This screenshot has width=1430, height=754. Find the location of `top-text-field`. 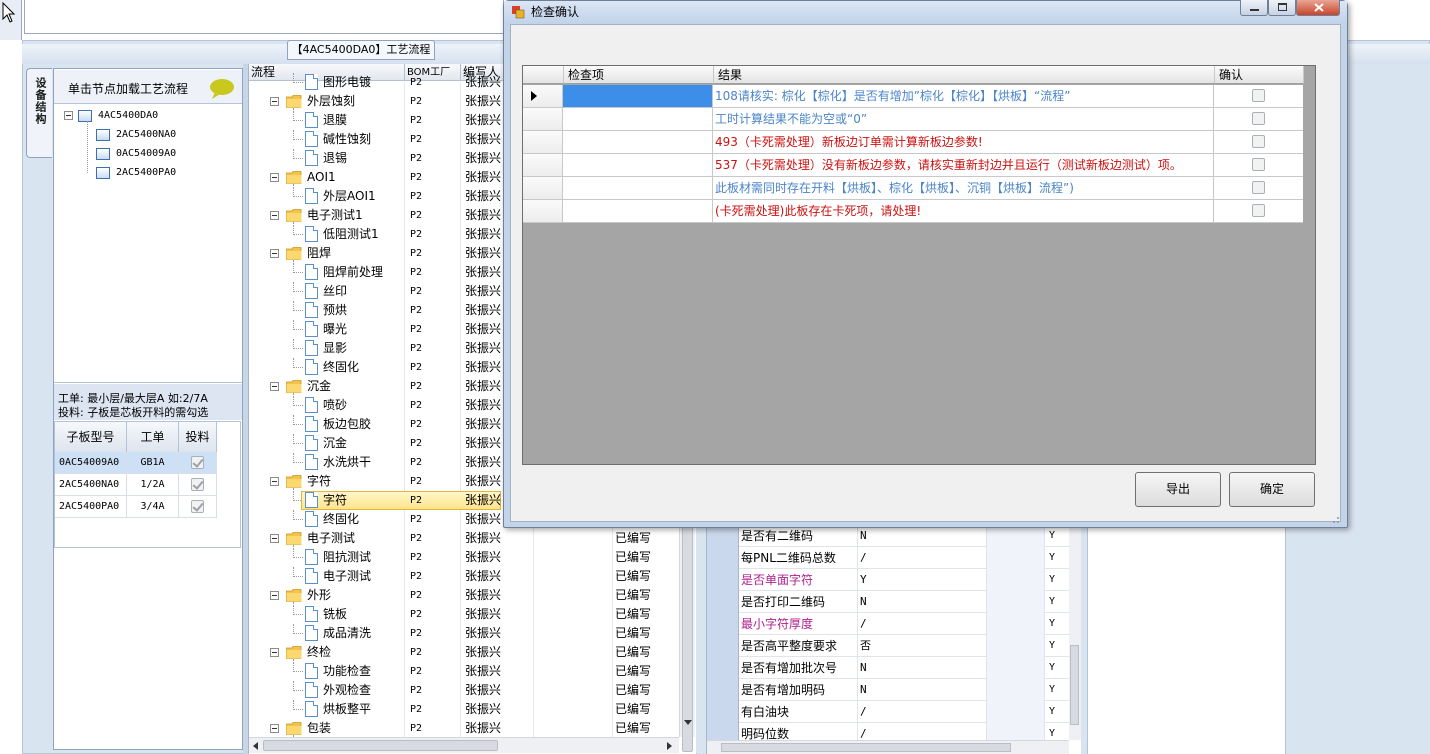

top-text-field is located at coordinates (264, 17).